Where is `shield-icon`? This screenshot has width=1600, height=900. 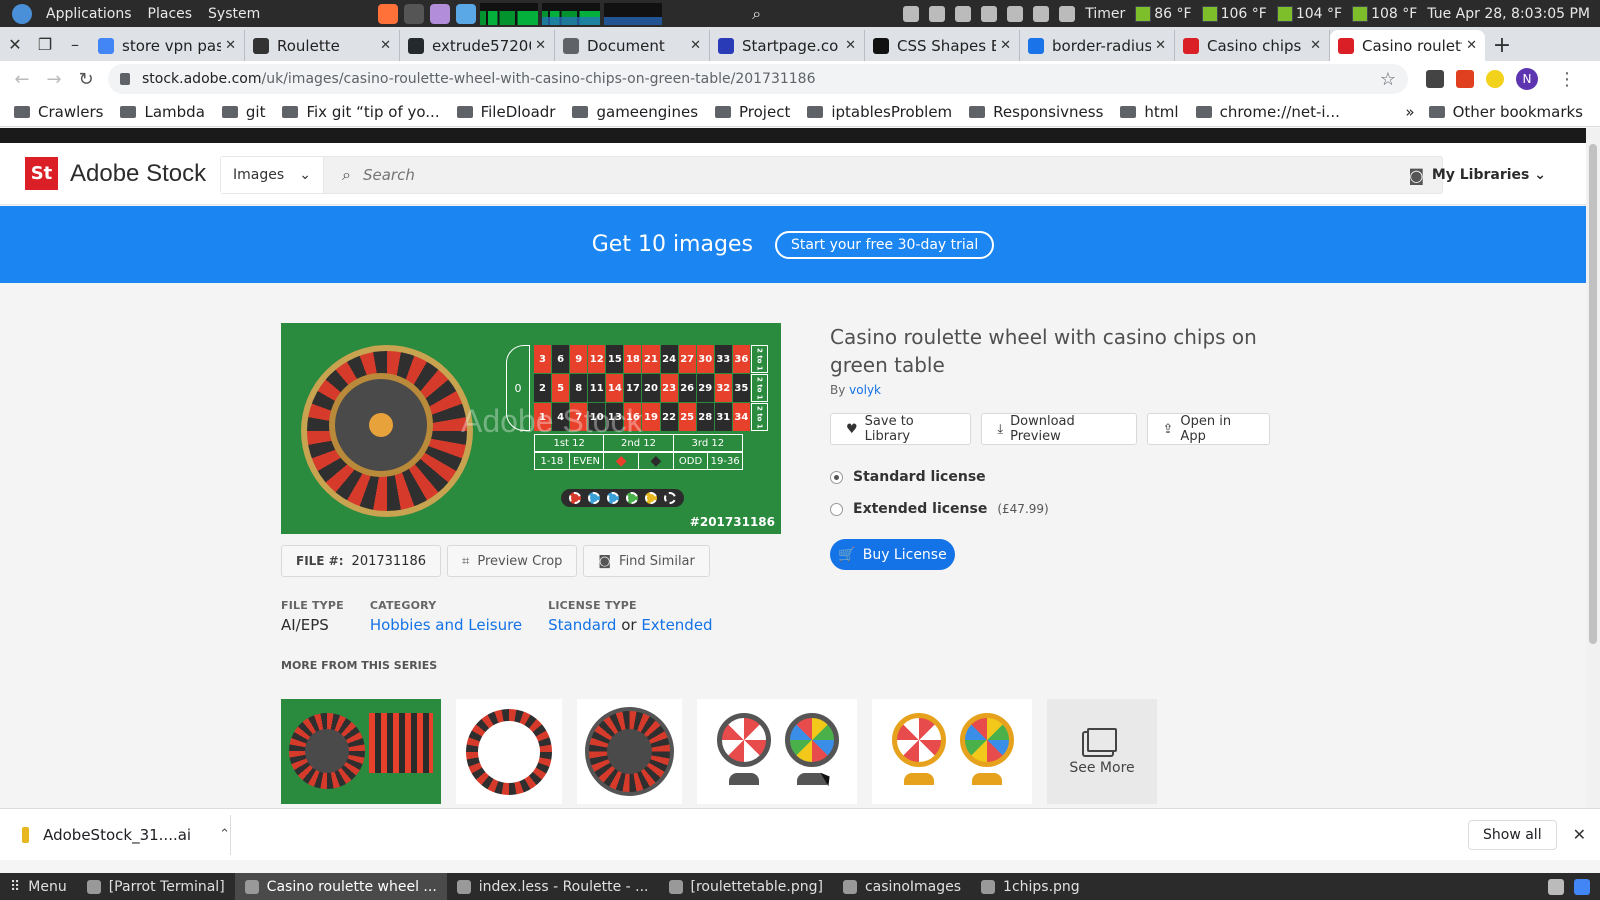 shield-icon is located at coordinates (989, 13).